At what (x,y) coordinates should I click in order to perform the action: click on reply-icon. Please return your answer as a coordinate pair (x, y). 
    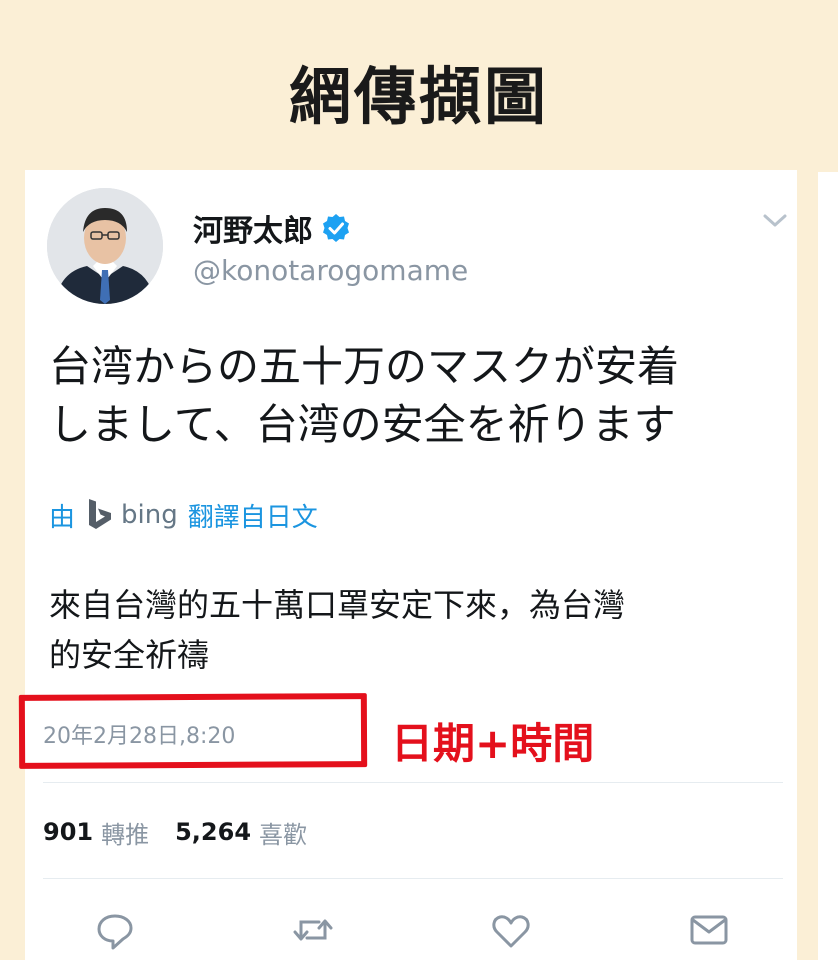
    Looking at the image, I should click on (115, 930).